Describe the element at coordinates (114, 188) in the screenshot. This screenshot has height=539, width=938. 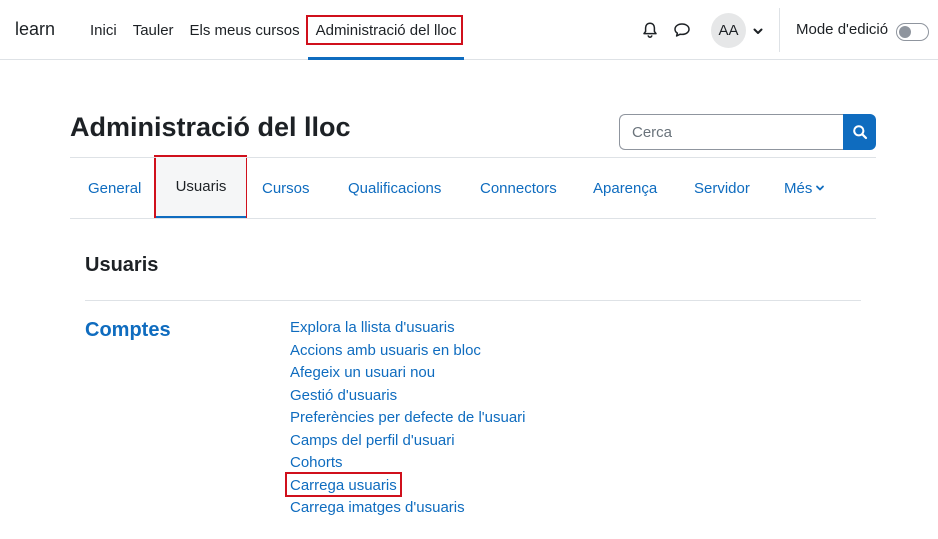
I see `tab-general: General` at that location.